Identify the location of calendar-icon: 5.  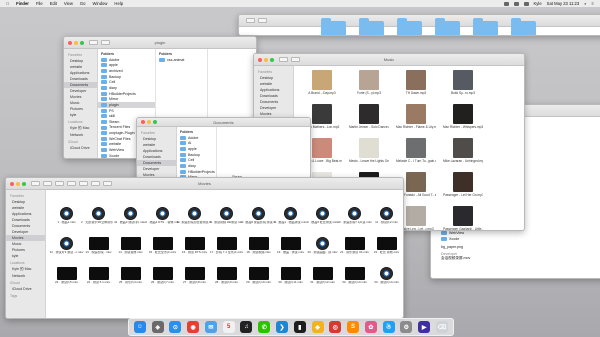
(228, 327).